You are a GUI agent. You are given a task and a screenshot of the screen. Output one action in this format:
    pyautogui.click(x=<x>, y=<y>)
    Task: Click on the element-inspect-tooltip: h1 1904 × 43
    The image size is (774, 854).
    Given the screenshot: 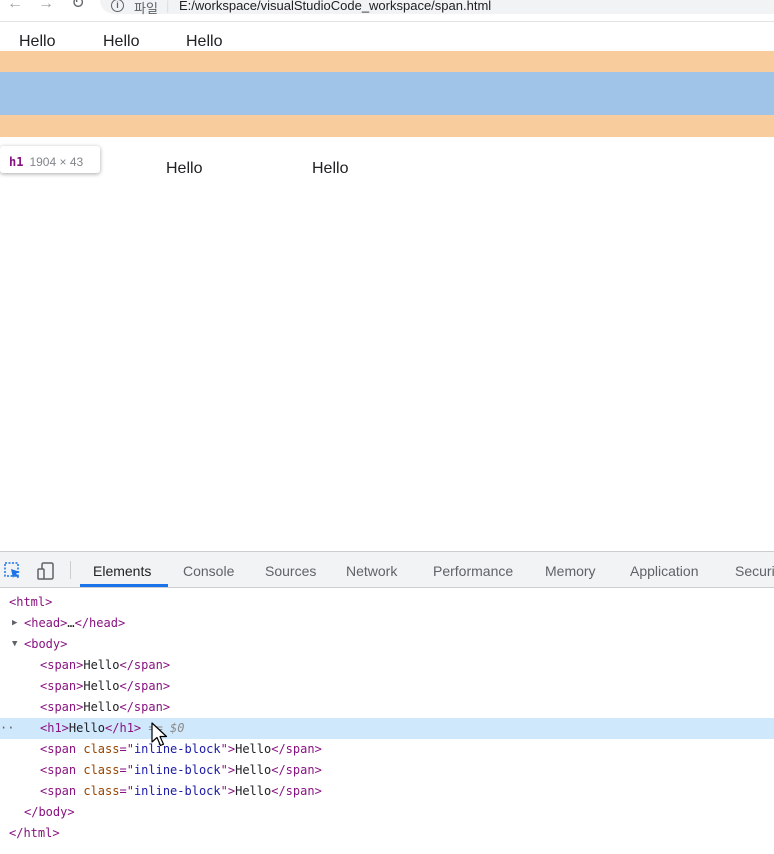 What is the action you would take?
    pyautogui.click(x=50, y=159)
    